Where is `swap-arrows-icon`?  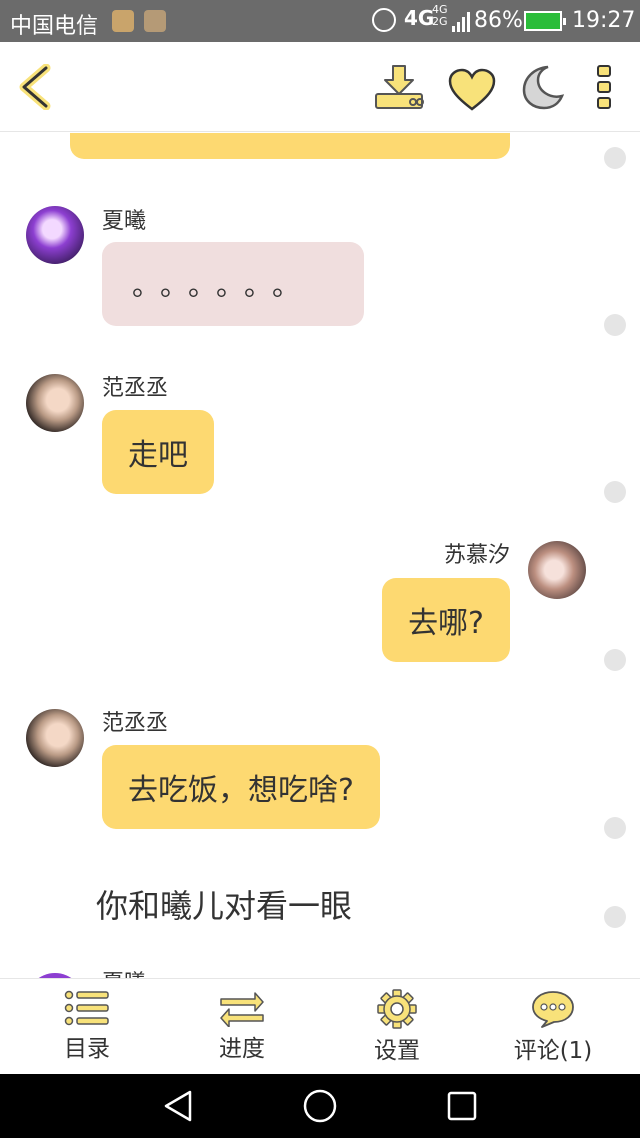
swap-arrows-icon is located at coordinates (242, 1009).